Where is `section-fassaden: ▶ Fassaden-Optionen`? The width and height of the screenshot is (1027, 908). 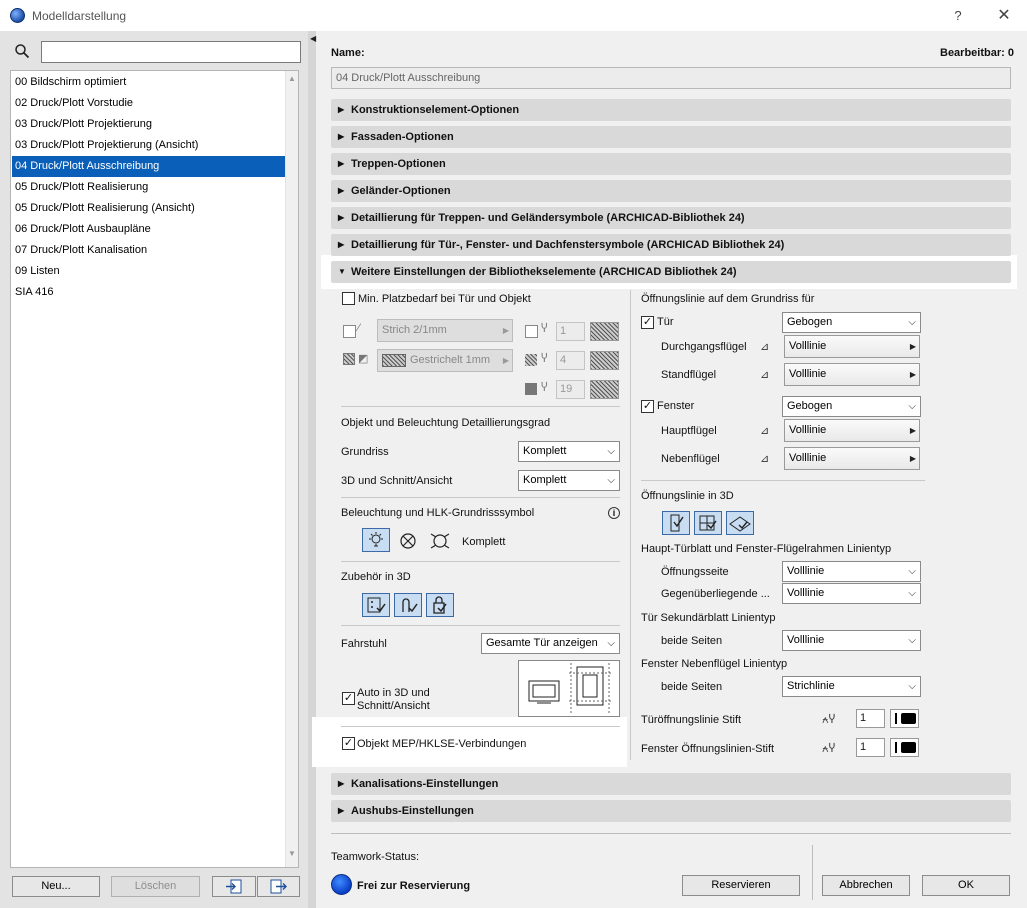
section-fassaden: ▶ Fassaden-Optionen is located at coordinates (671, 137).